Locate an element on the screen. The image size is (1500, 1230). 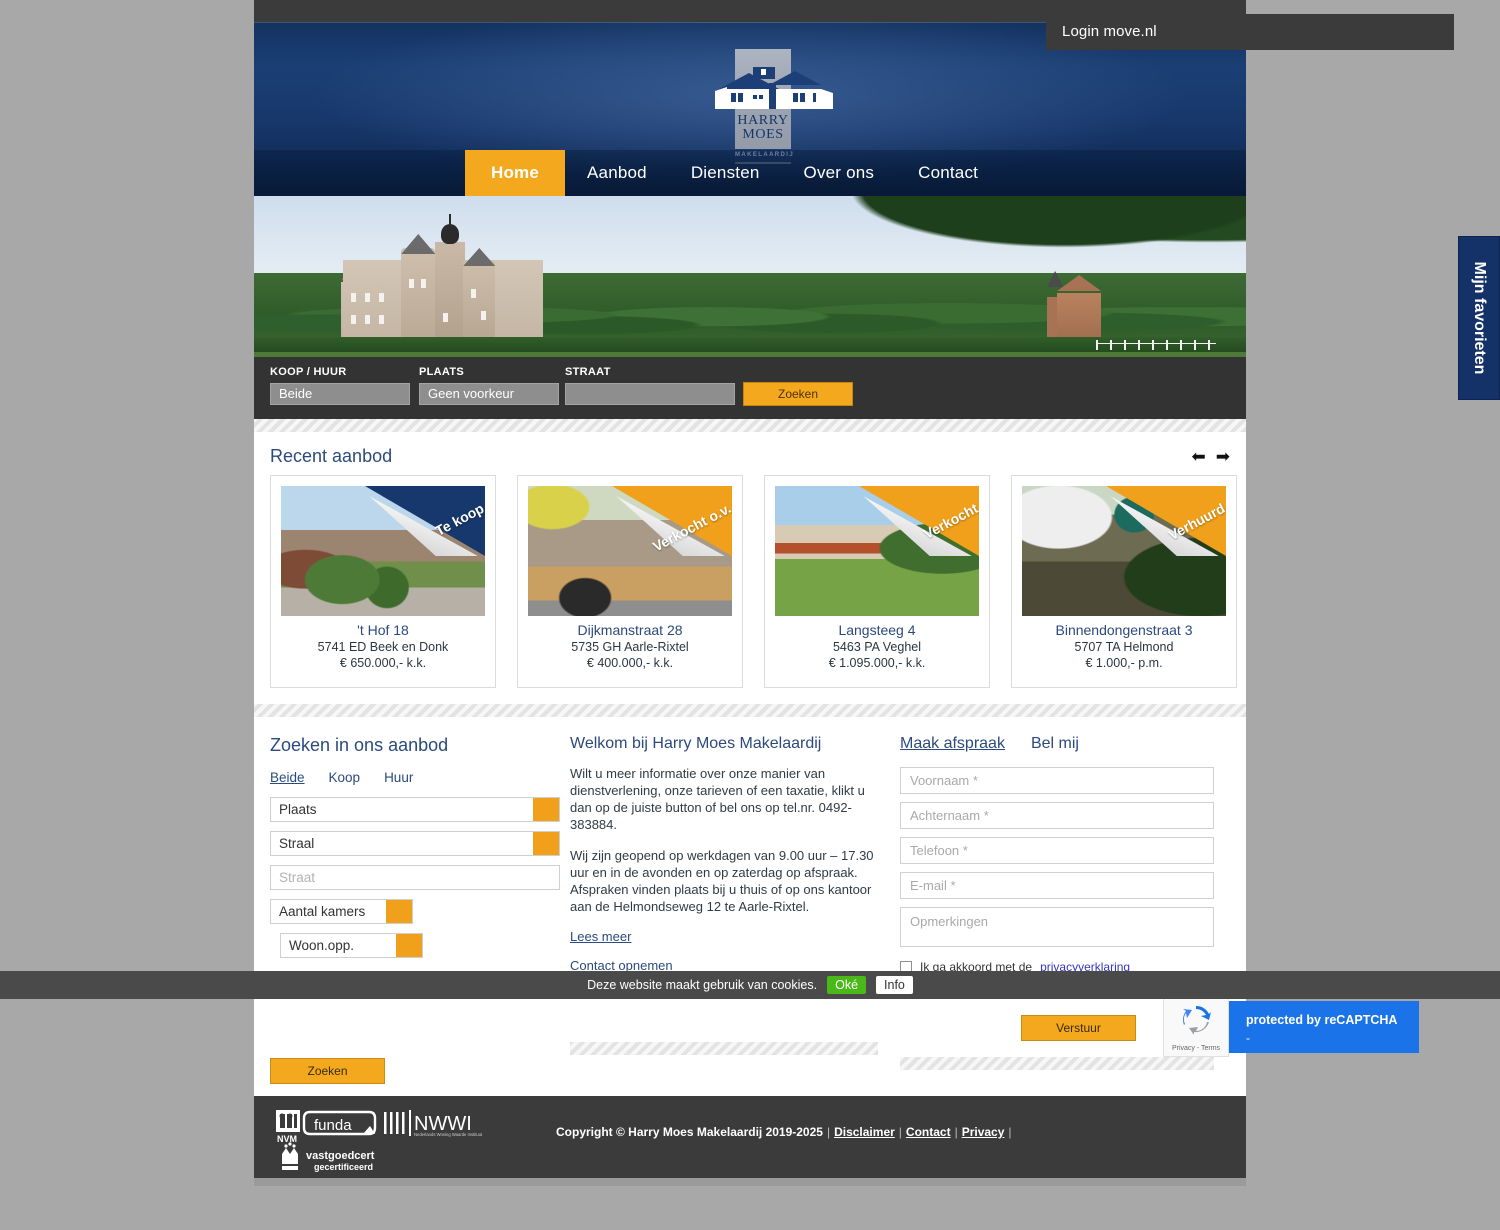
straal-select-input is located at coordinates (415, 843).